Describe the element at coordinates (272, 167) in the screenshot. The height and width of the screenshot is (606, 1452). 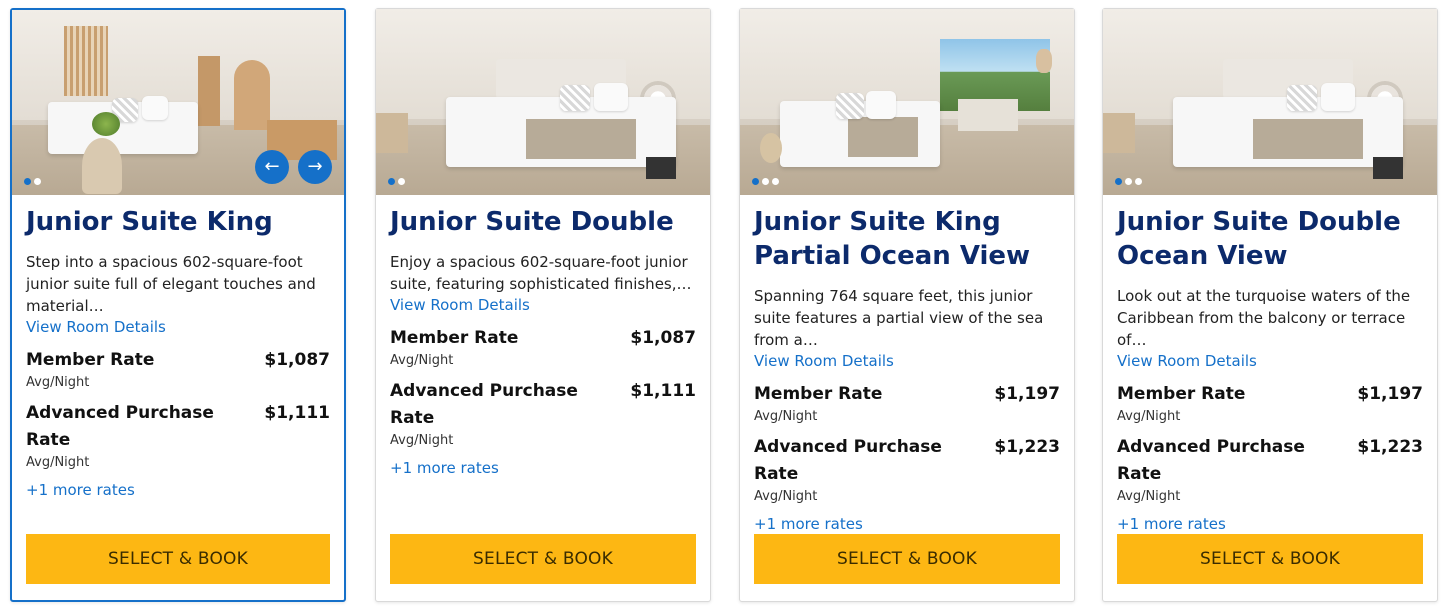
I see `arrow-left-icon: ←` at that location.